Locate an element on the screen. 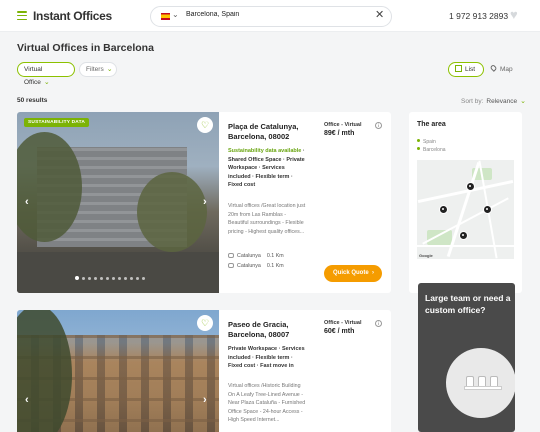  listing-title: Paseo de Gracia, Barcelona, 08007 is located at coordinates (273, 330).